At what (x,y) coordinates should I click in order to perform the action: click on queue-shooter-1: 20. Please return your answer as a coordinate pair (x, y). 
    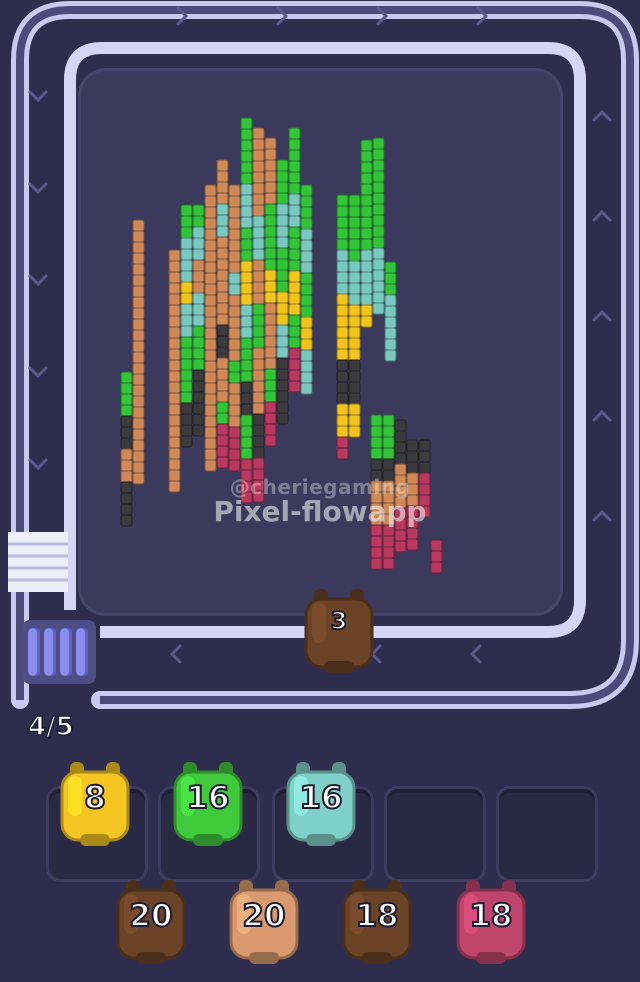
    Looking at the image, I should click on (151, 921).